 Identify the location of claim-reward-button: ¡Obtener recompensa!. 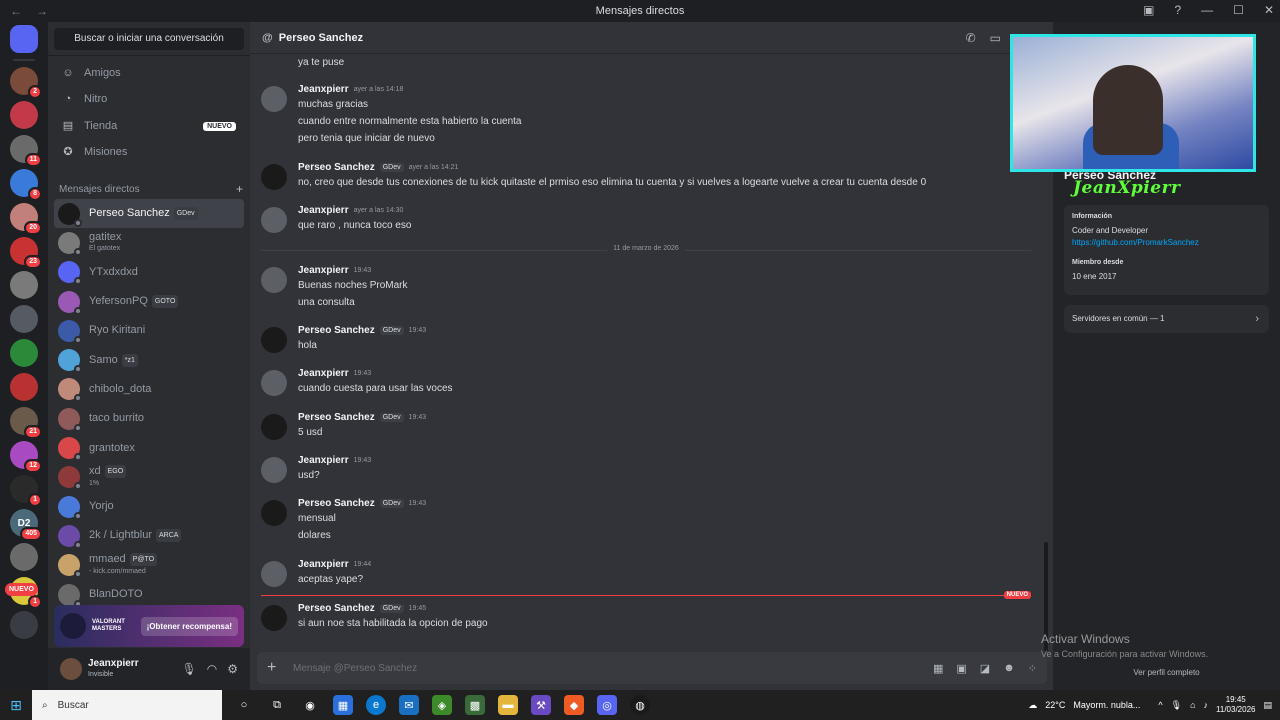
(189, 626).